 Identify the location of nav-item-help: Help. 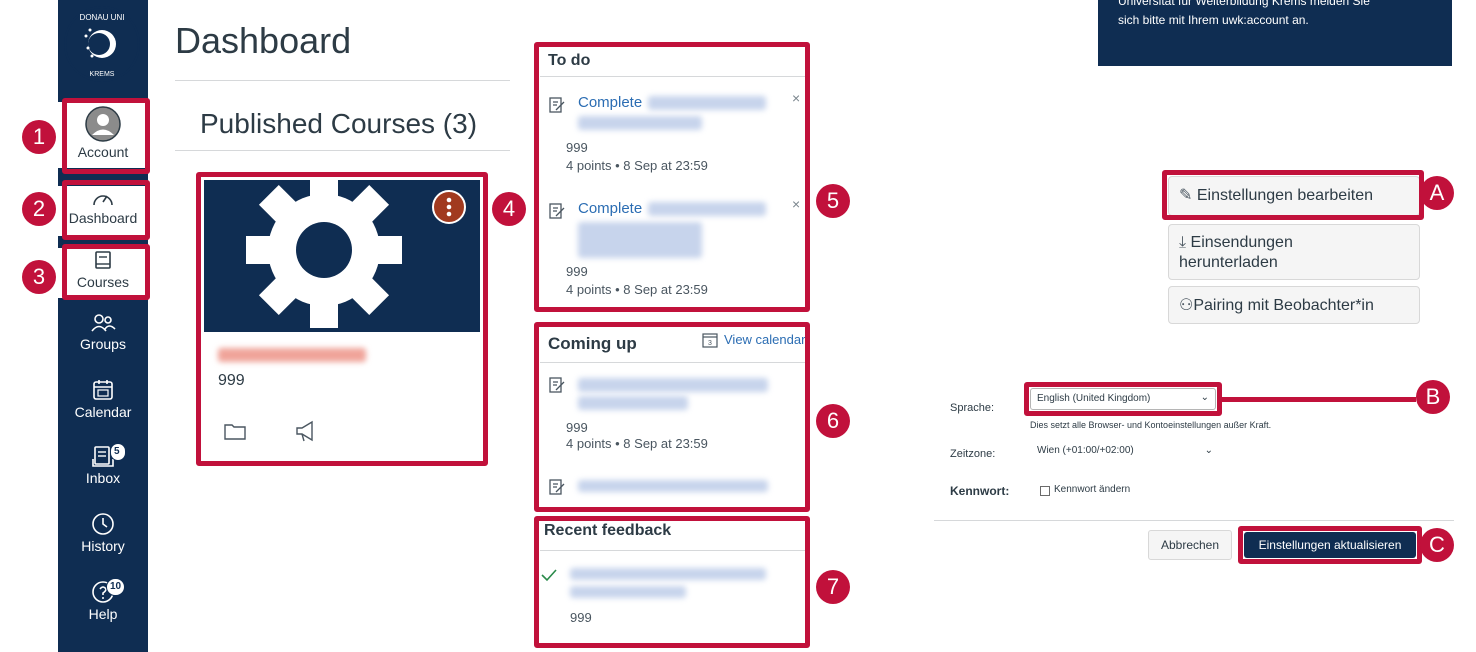
(103, 605).